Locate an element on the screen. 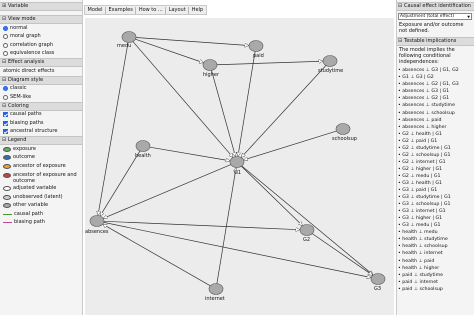 The image size is (474, 315). testable-implications-section-header: ⊟ Testable implications is located at coordinates (435, 41).